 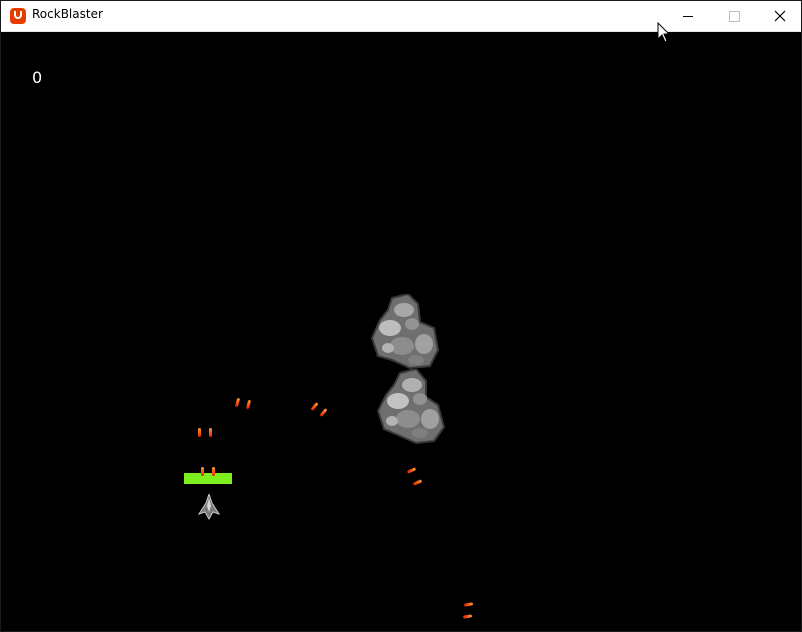 What do you see at coordinates (688, 16) in the screenshot?
I see `minimize-button` at bounding box center [688, 16].